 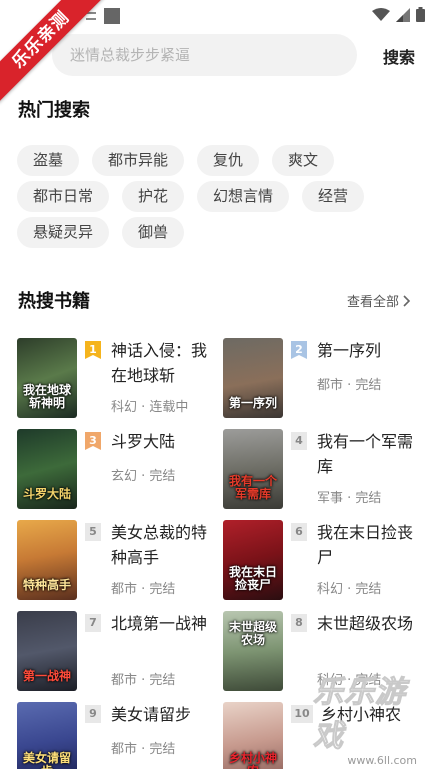 What do you see at coordinates (299, 623) in the screenshot?
I see `rank-badge: 8` at bounding box center [299, 623].